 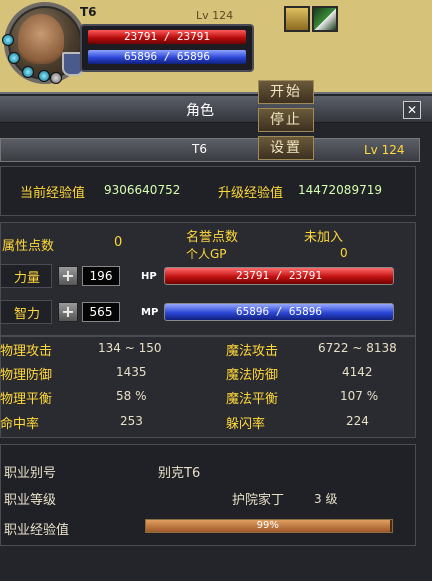 I want to click on physical-balance-label: 物理平衡, so click(x=26, y=399).